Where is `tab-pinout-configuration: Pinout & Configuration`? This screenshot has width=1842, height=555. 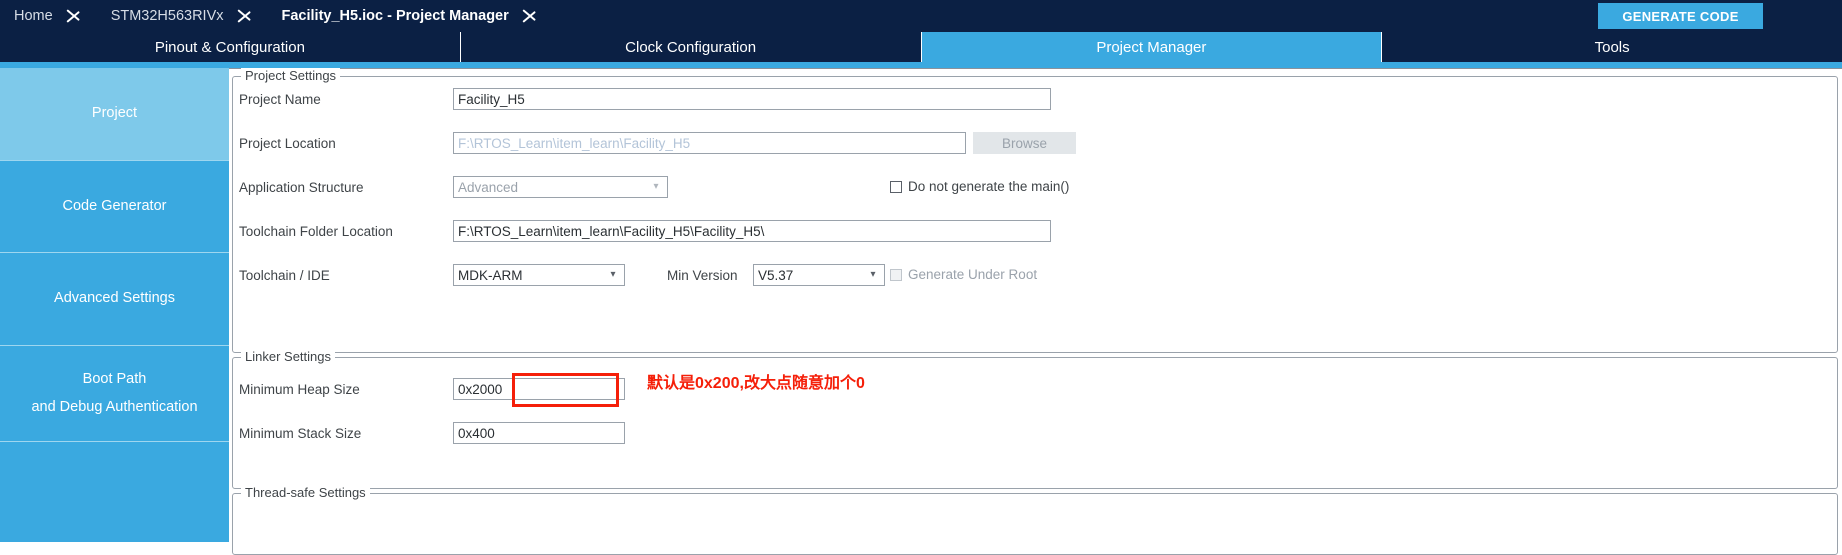
tab-pinout-configuration: Pinout & Configuration is located at coordinates (230, 47).